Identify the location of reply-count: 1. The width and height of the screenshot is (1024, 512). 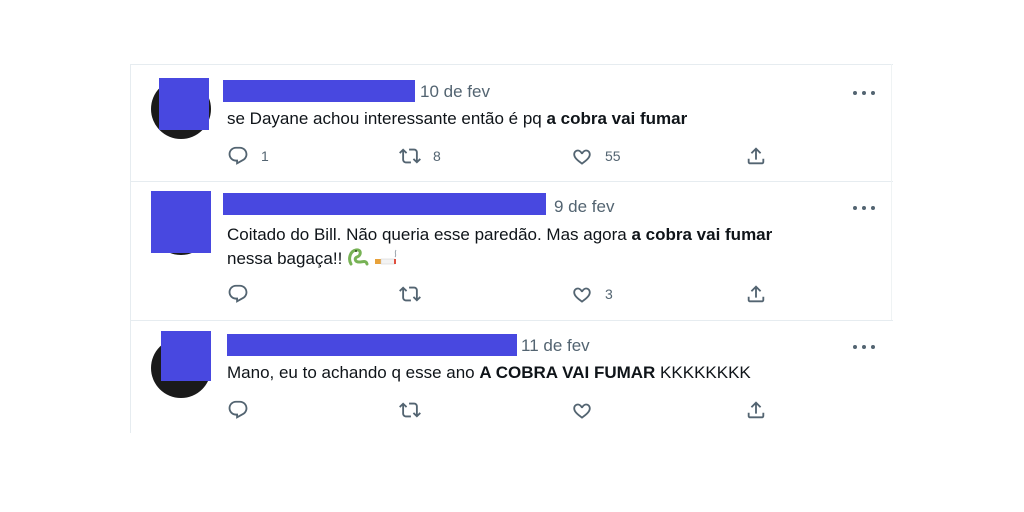
(265, 156).